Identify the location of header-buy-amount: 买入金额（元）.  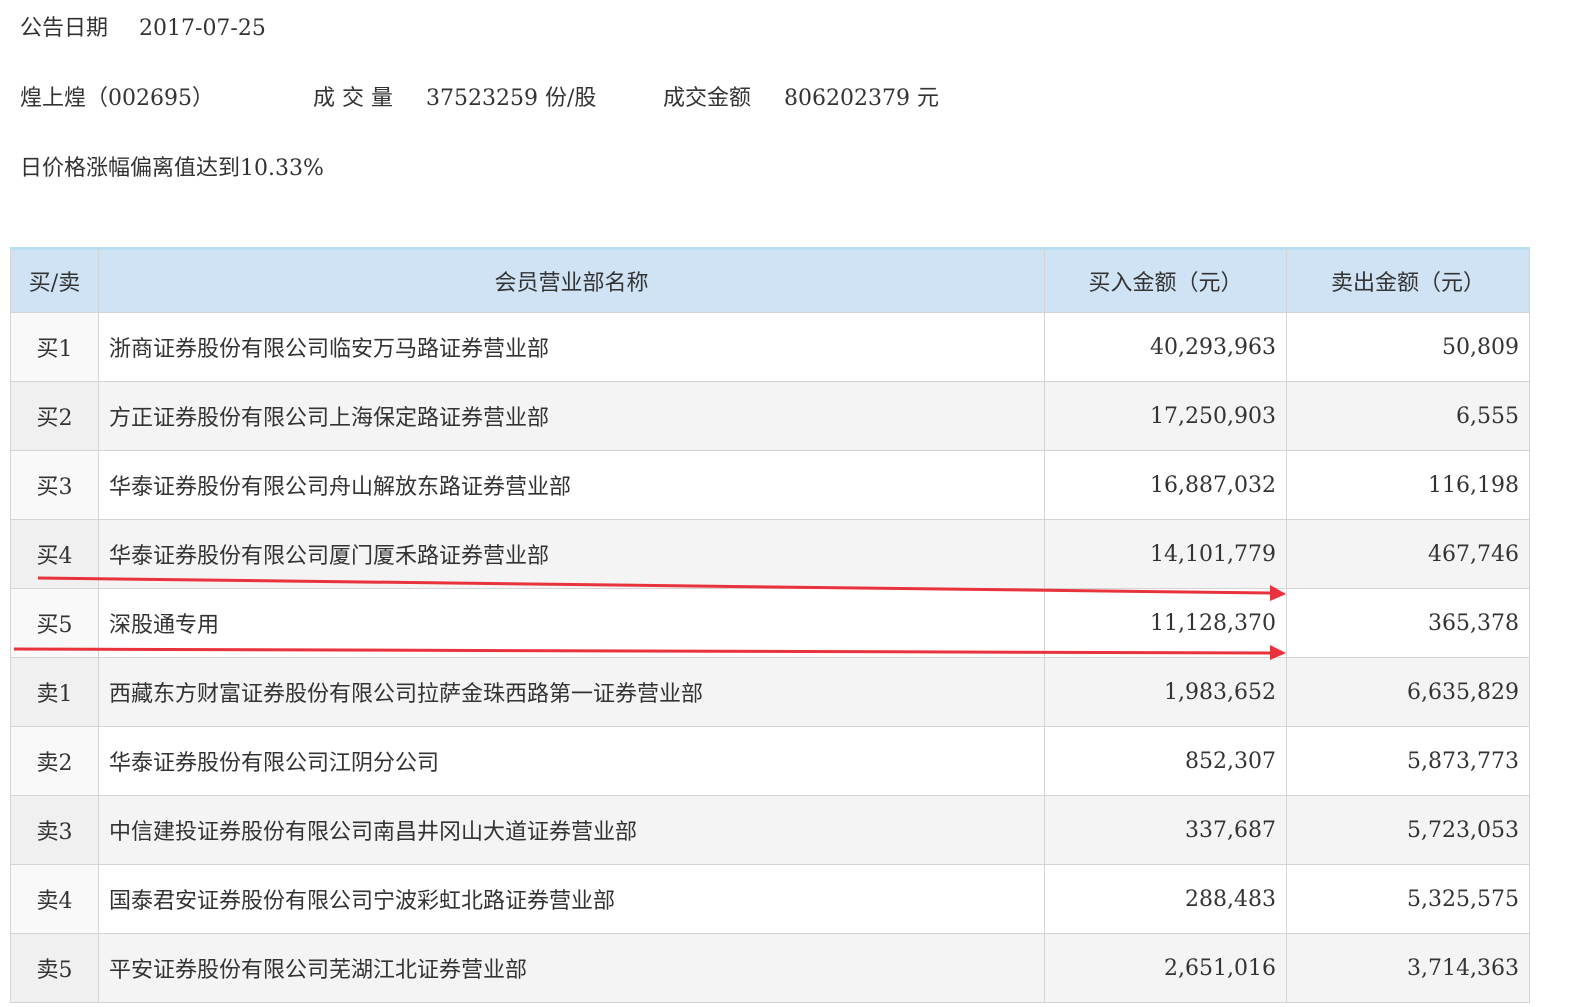
(1165, 280).